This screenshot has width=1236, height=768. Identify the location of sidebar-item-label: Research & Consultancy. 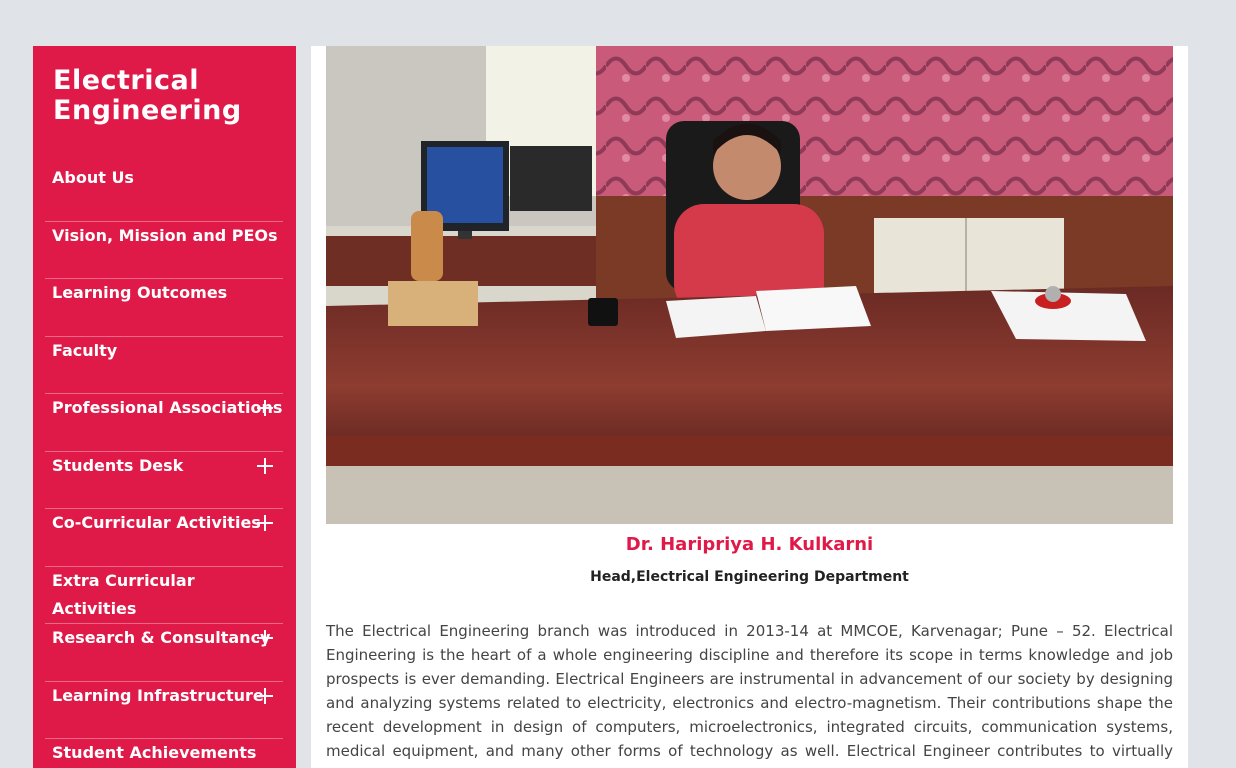
(161, 638).